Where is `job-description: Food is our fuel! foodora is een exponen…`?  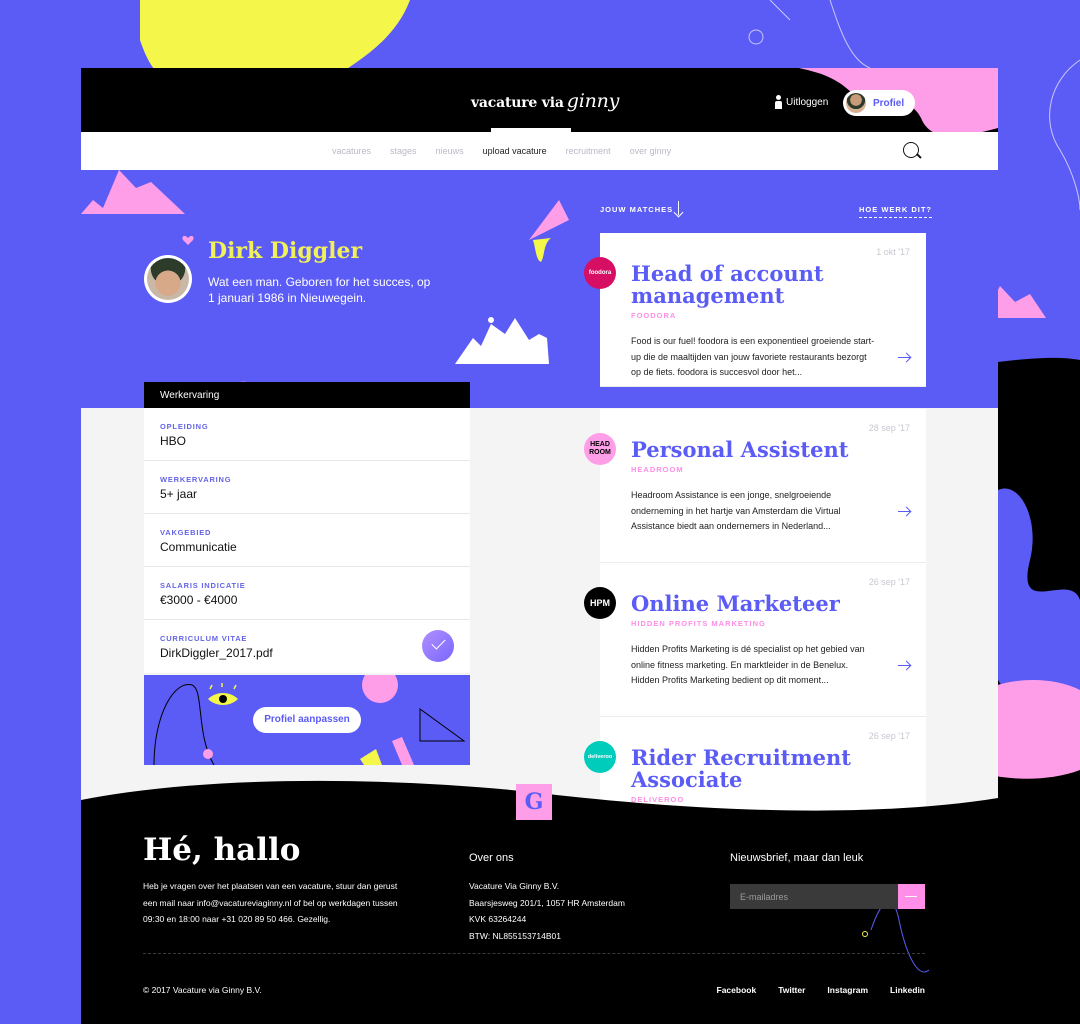
job-description: Food is our fuel! foodora is een exponen… is located at coordinates (753, 356).